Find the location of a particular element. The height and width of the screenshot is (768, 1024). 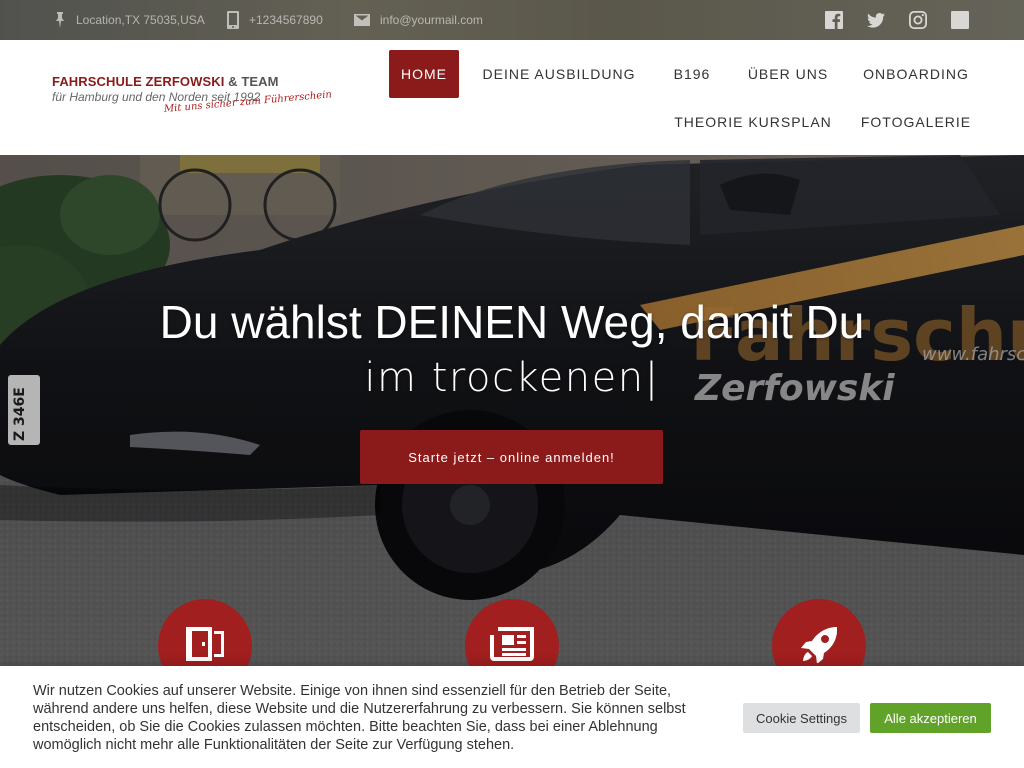

facebook-link is located at coordinates (834, 20).